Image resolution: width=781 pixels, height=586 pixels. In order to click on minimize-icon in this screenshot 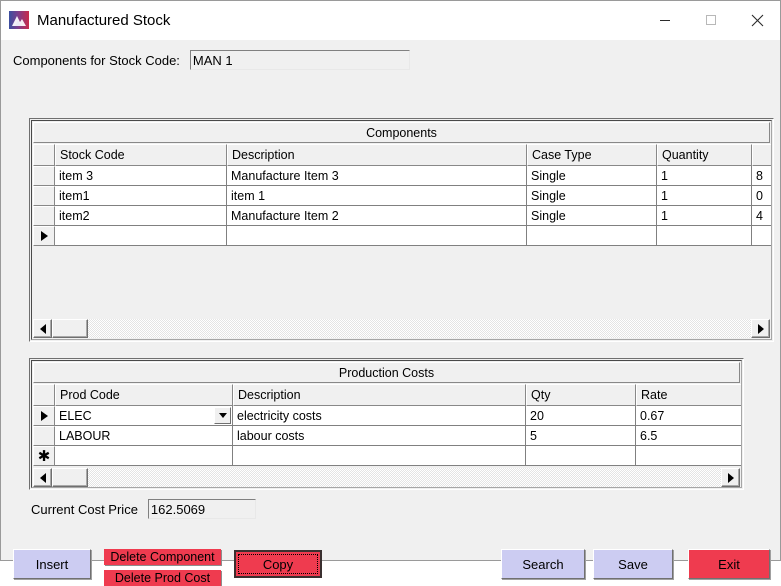, I will do `click(665, 20)`.